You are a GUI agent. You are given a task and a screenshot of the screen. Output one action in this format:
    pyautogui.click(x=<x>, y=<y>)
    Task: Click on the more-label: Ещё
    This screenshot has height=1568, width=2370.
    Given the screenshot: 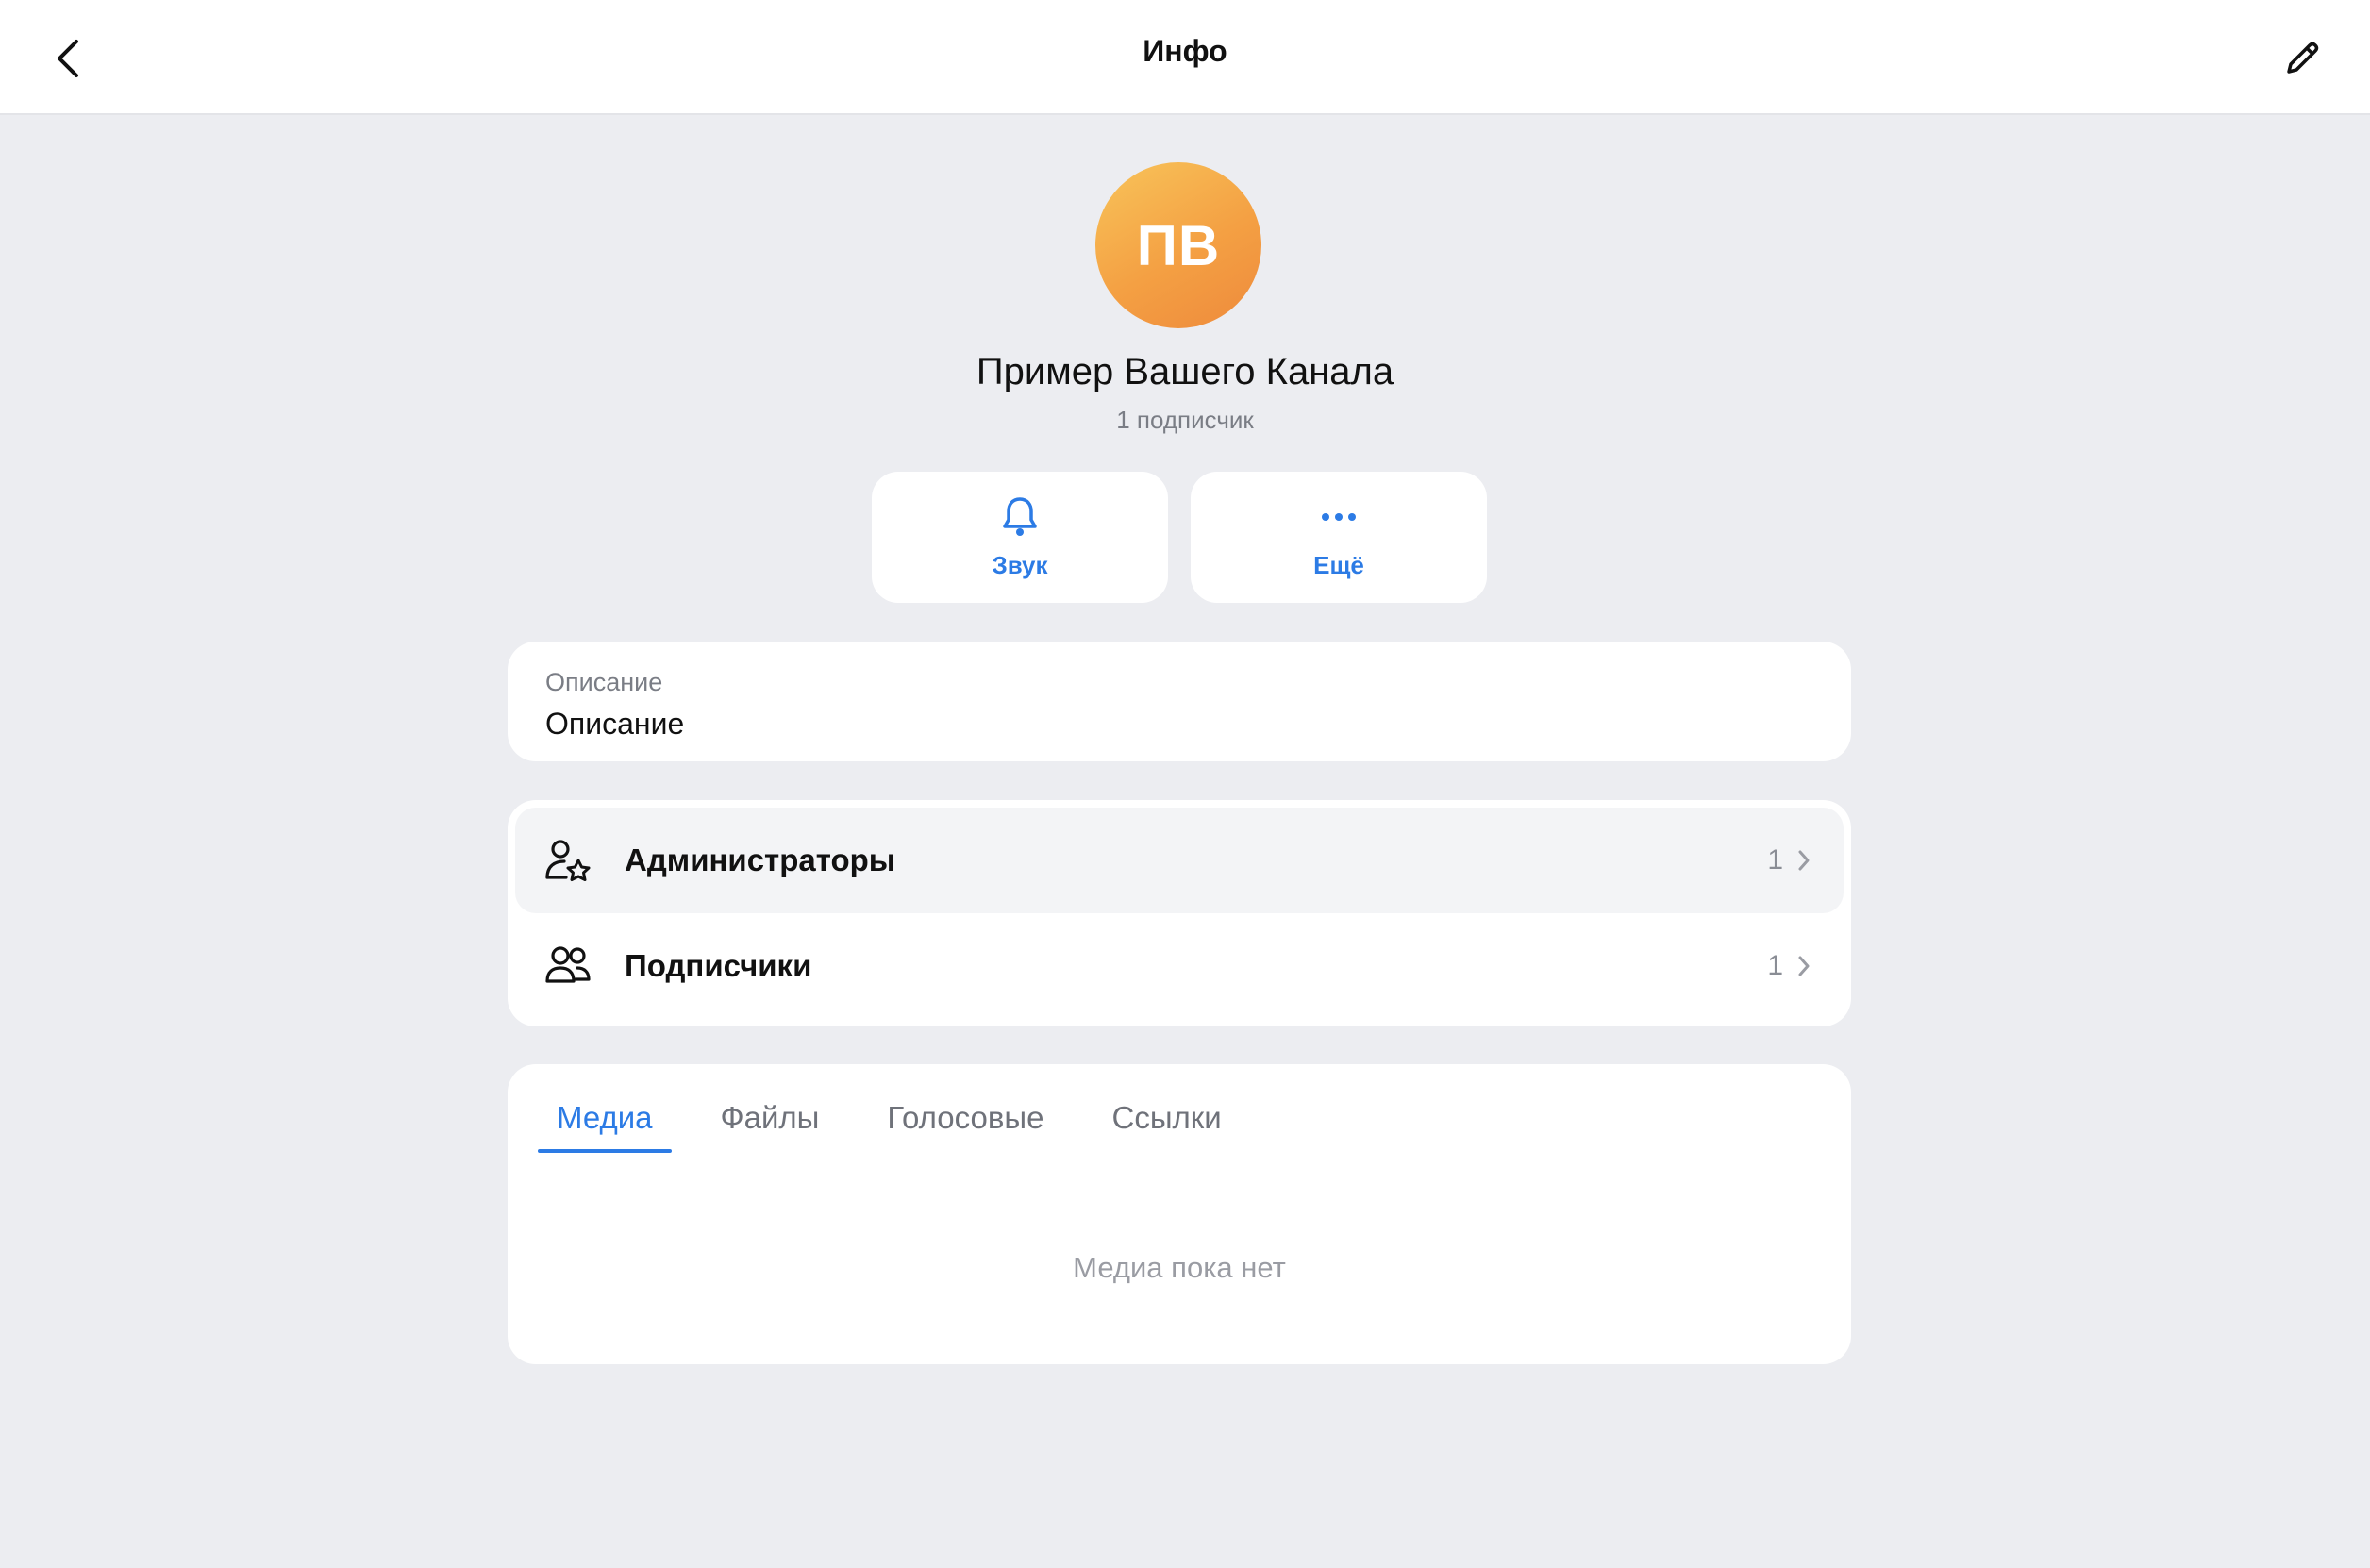 What is the action you would take?
    pyautogui.click(x=1339, y=565)
    